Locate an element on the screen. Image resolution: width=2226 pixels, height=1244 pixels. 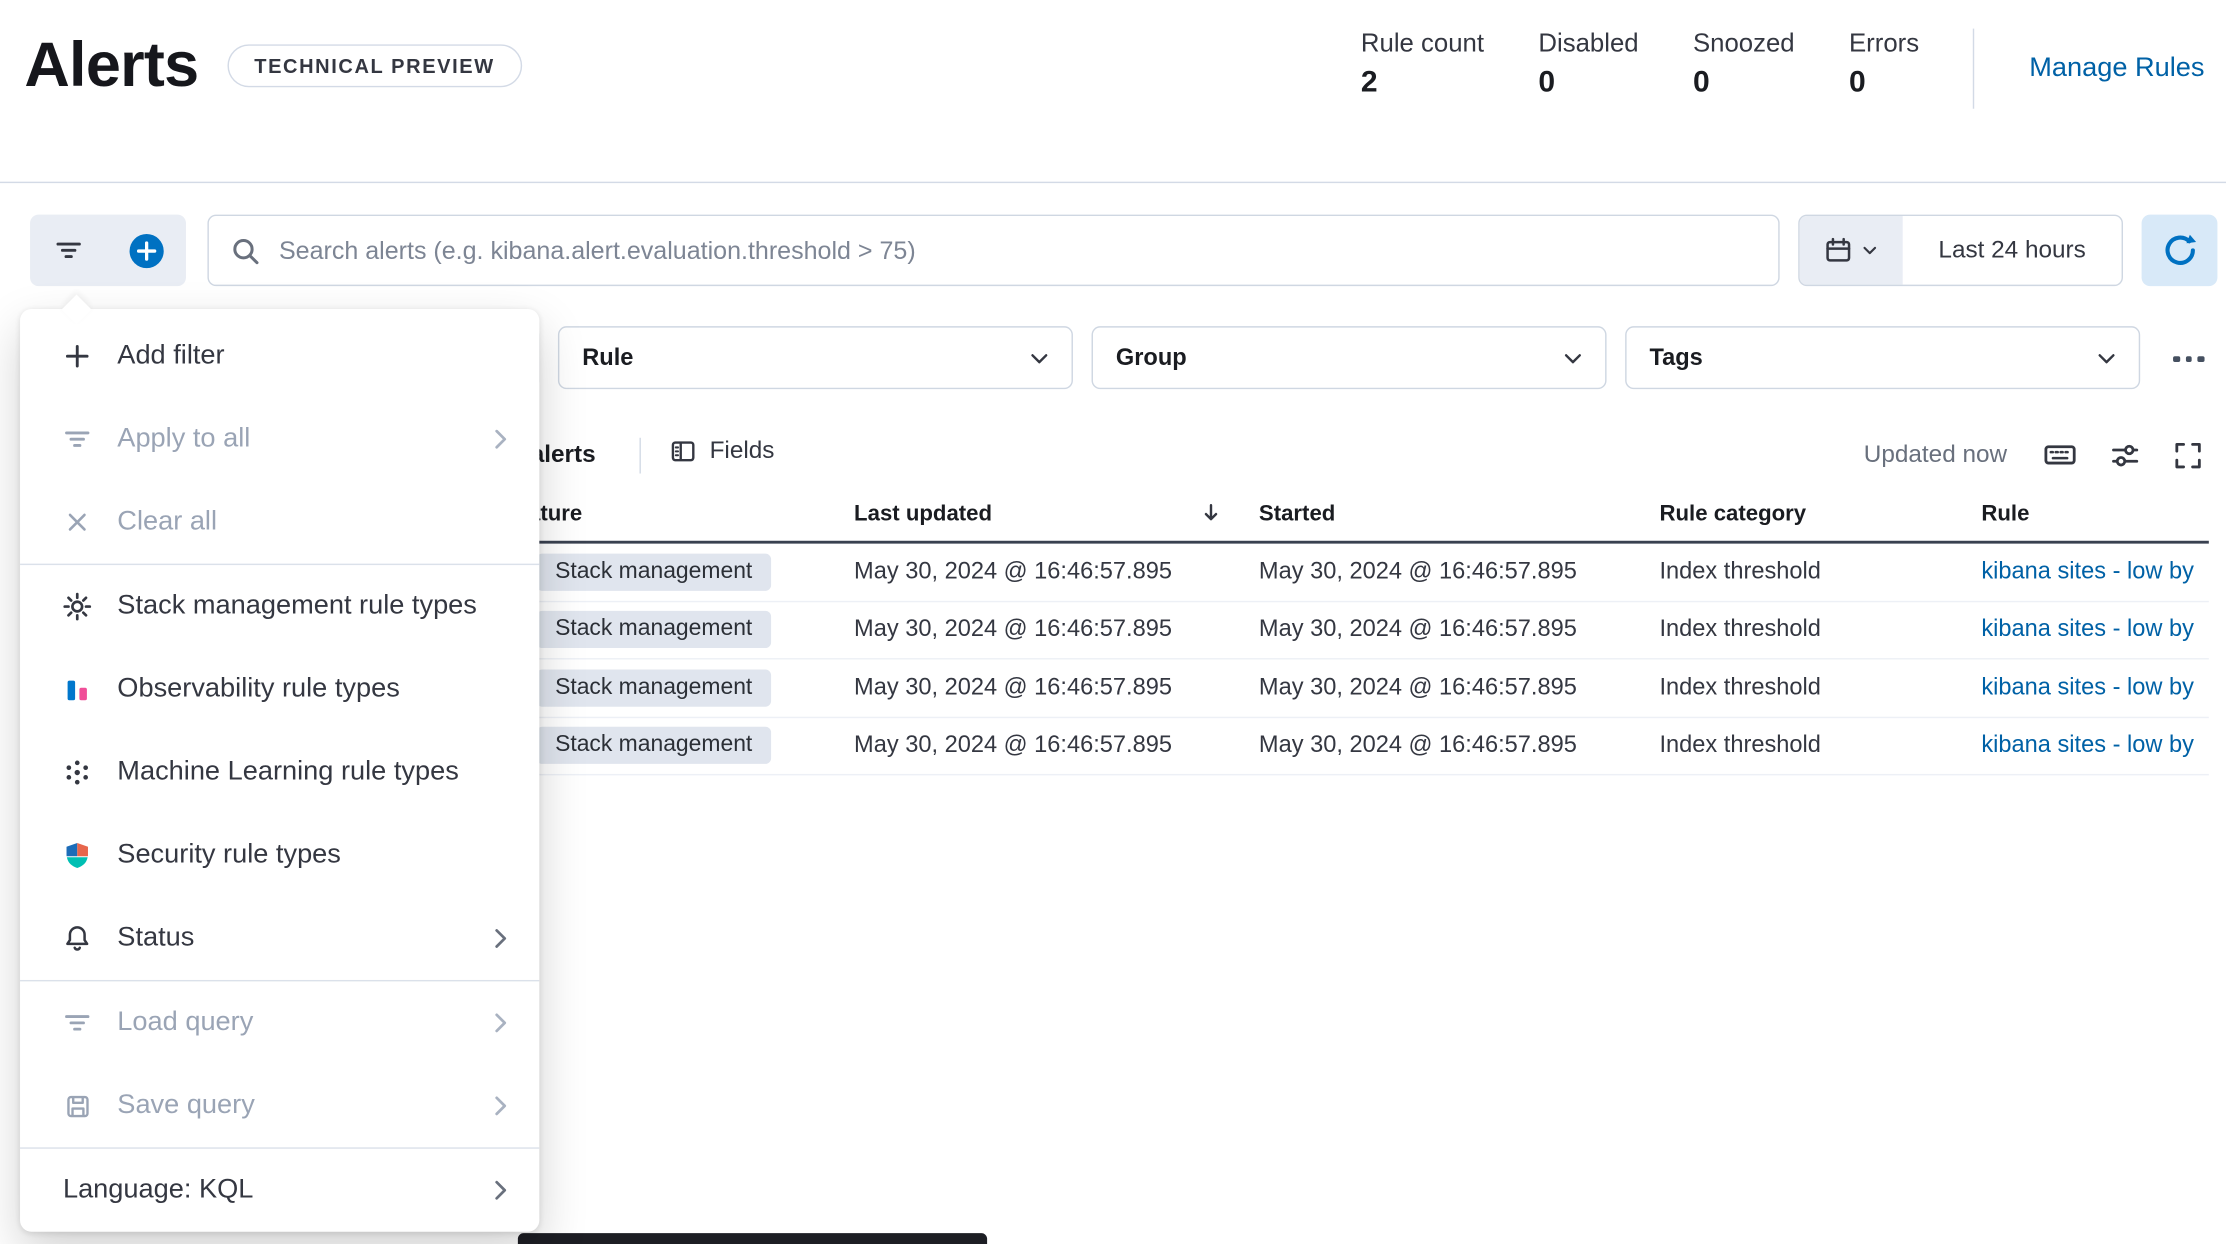
stat-errors: Errors 0 is located at coordinates (1884, 69).